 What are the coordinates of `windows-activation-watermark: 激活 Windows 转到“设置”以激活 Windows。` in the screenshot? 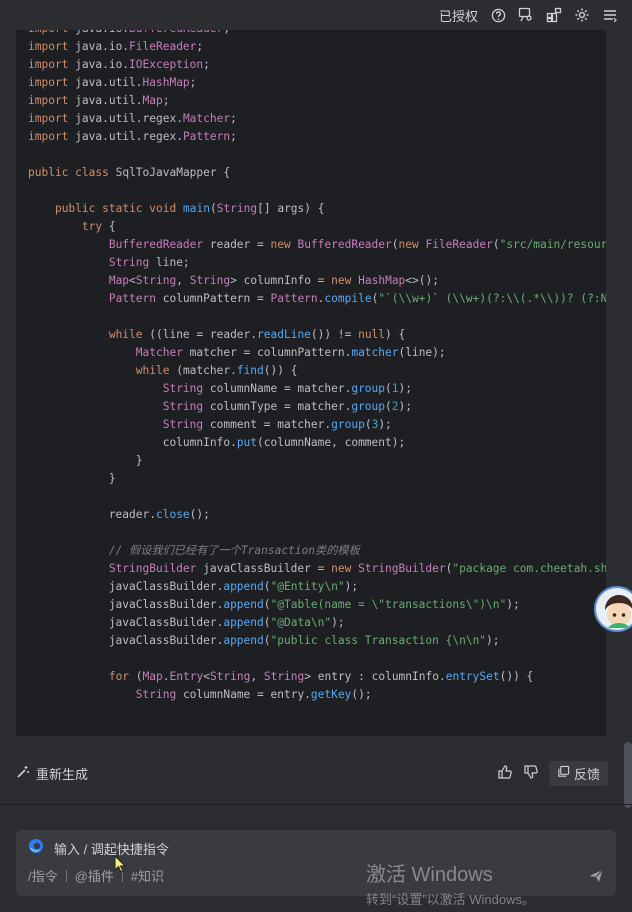 It's located at (450, 883).